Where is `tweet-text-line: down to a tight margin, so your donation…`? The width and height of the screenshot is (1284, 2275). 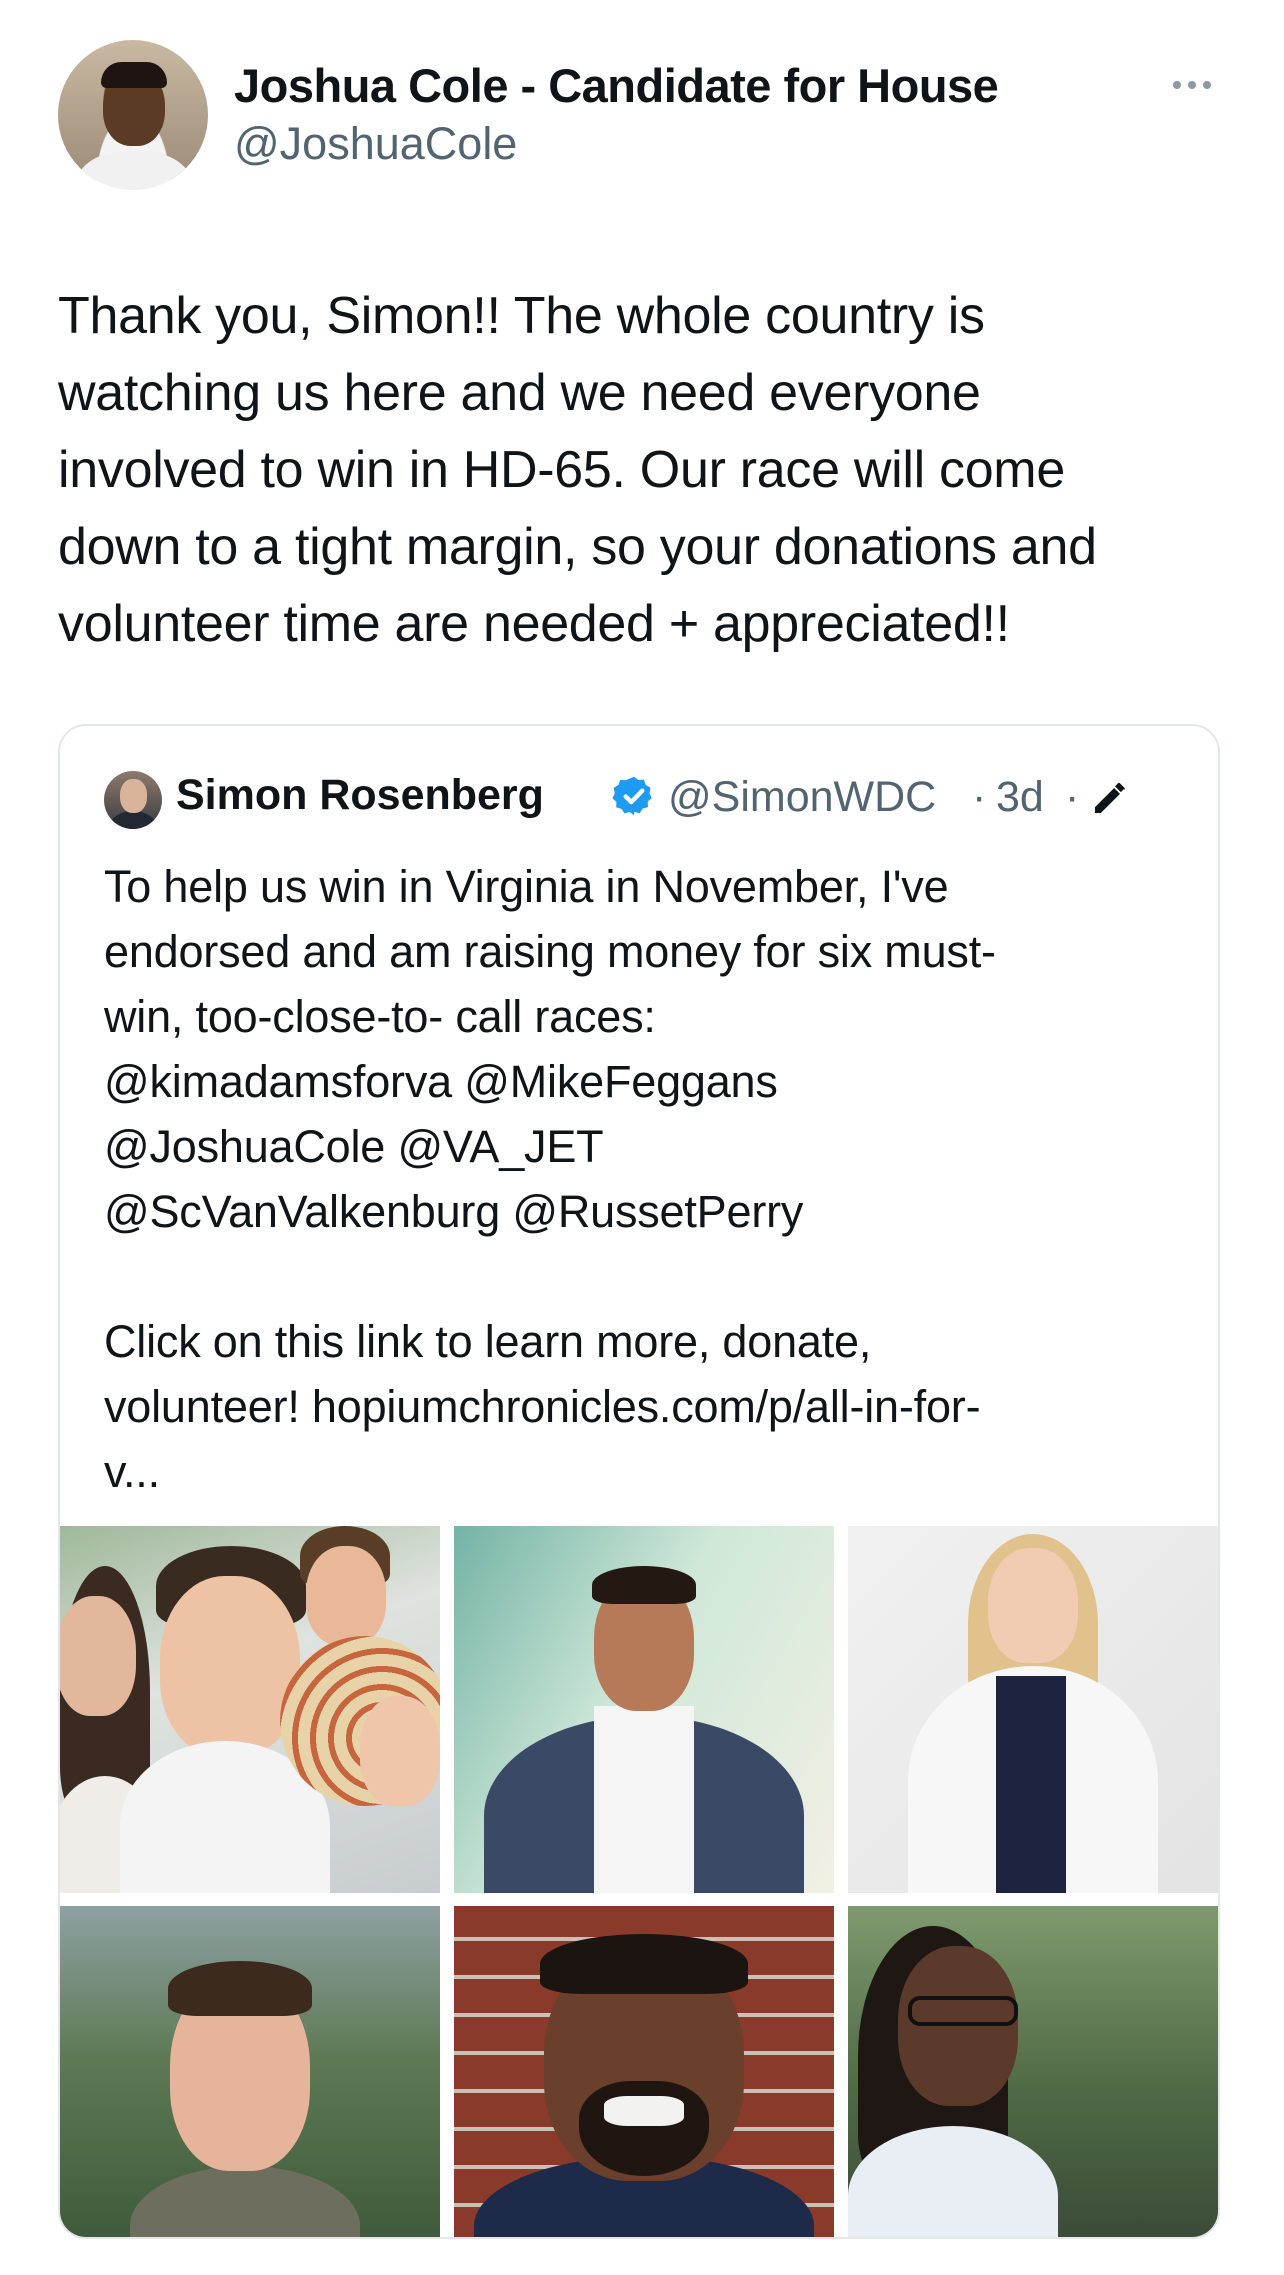
tweet-text-line: down to a tight margin, so your donation… is located at coordinates (577, 547).